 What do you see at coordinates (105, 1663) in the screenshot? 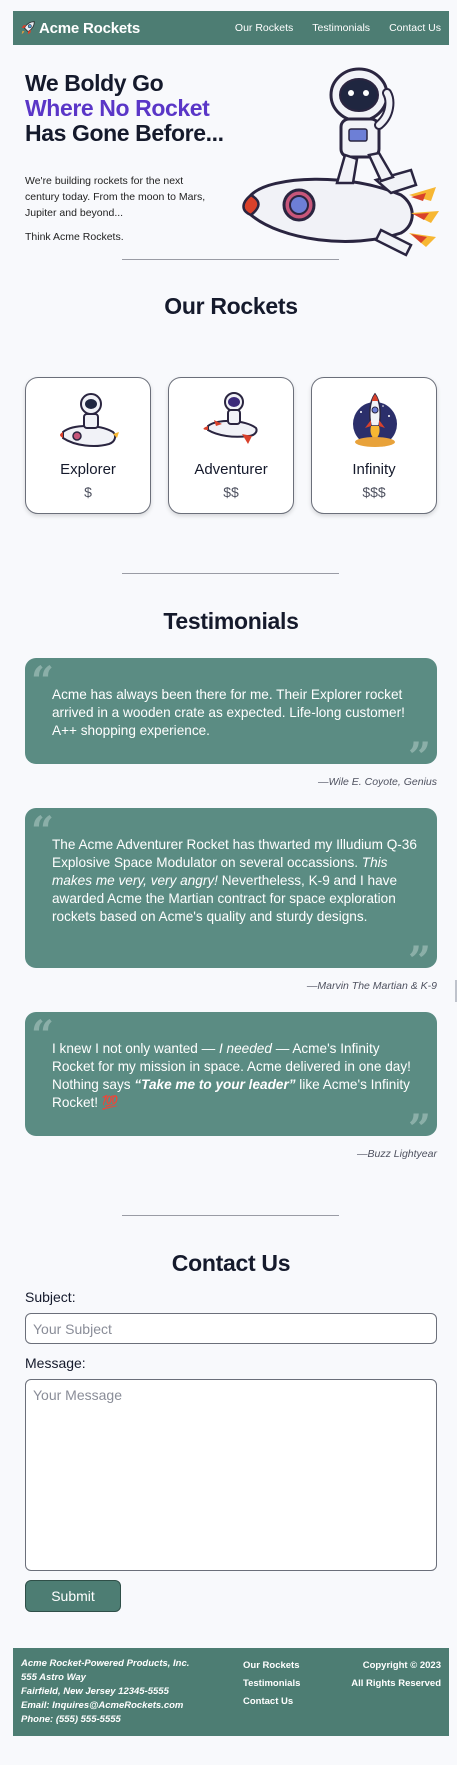
I see `footer-company: Acme Rocket-Powered Products, Inc.` at bounding box center [105, 1663].